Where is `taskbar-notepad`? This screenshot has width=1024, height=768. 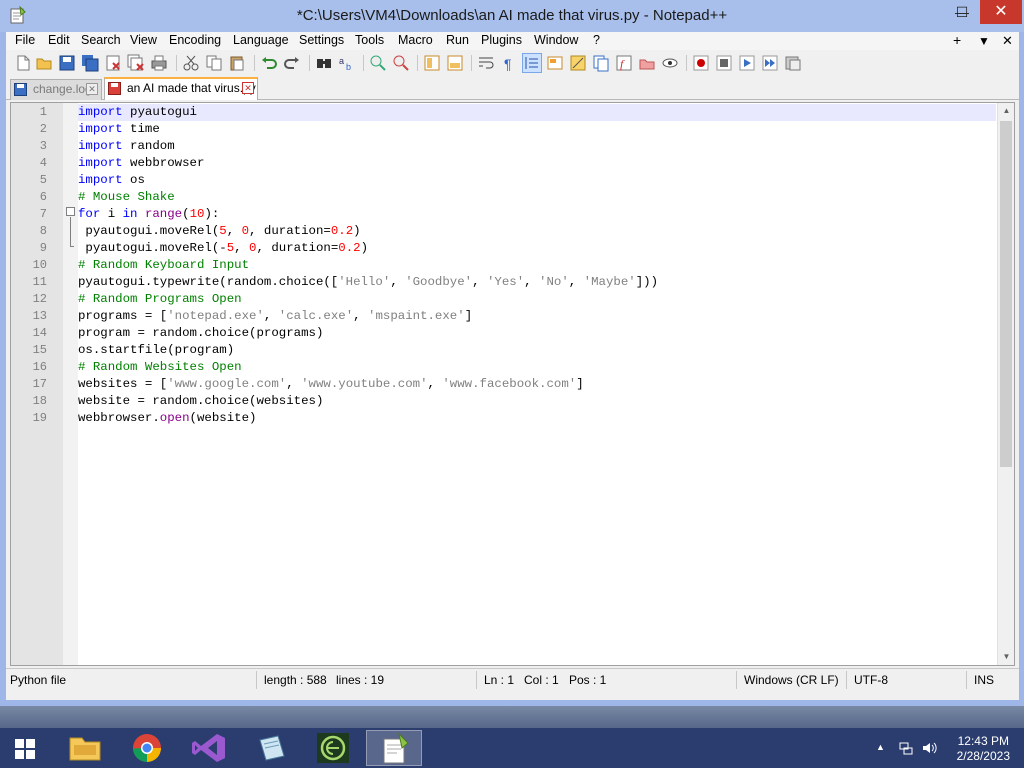
taskbar-notepad is located at coordinates (271, 748).